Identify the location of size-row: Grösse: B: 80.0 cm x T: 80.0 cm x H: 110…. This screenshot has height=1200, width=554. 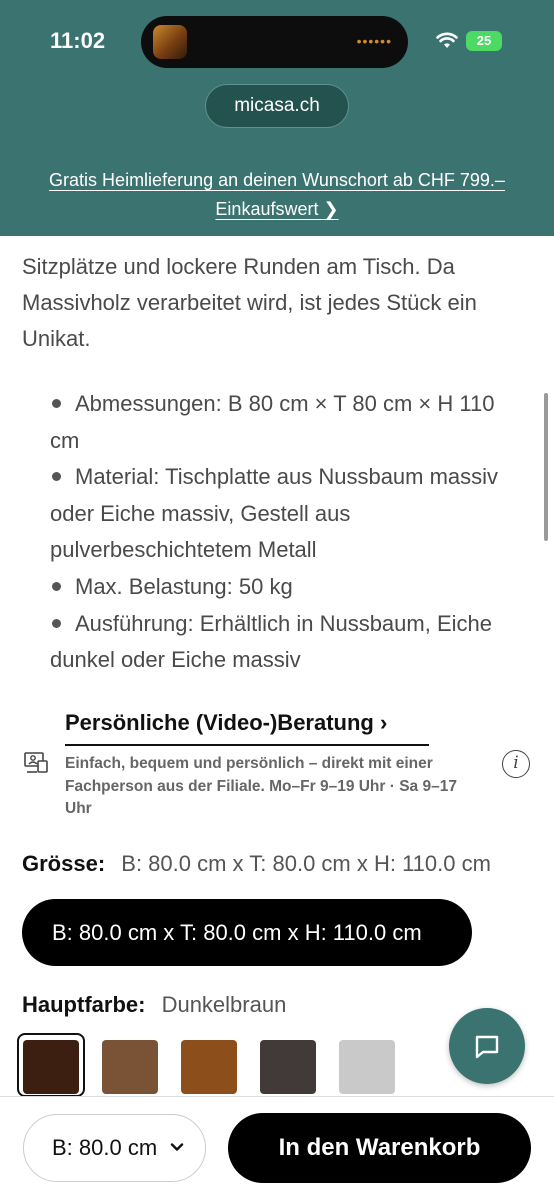
(256, 864).